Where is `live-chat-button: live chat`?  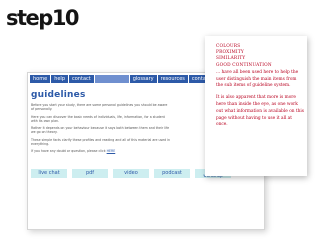 live-chat-button: live chat is located at coordinates (49, 173).